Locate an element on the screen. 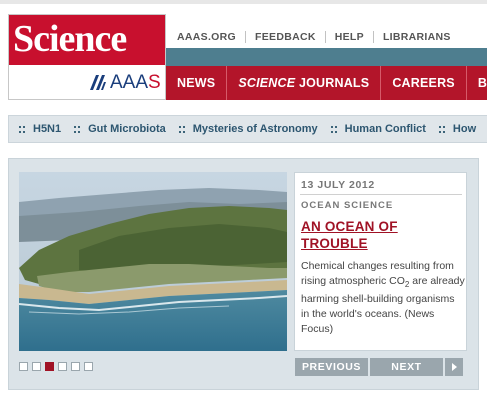 The image size is (487, 401). link-librarians: LIBRARIANS is located at coordinates (417, 37).